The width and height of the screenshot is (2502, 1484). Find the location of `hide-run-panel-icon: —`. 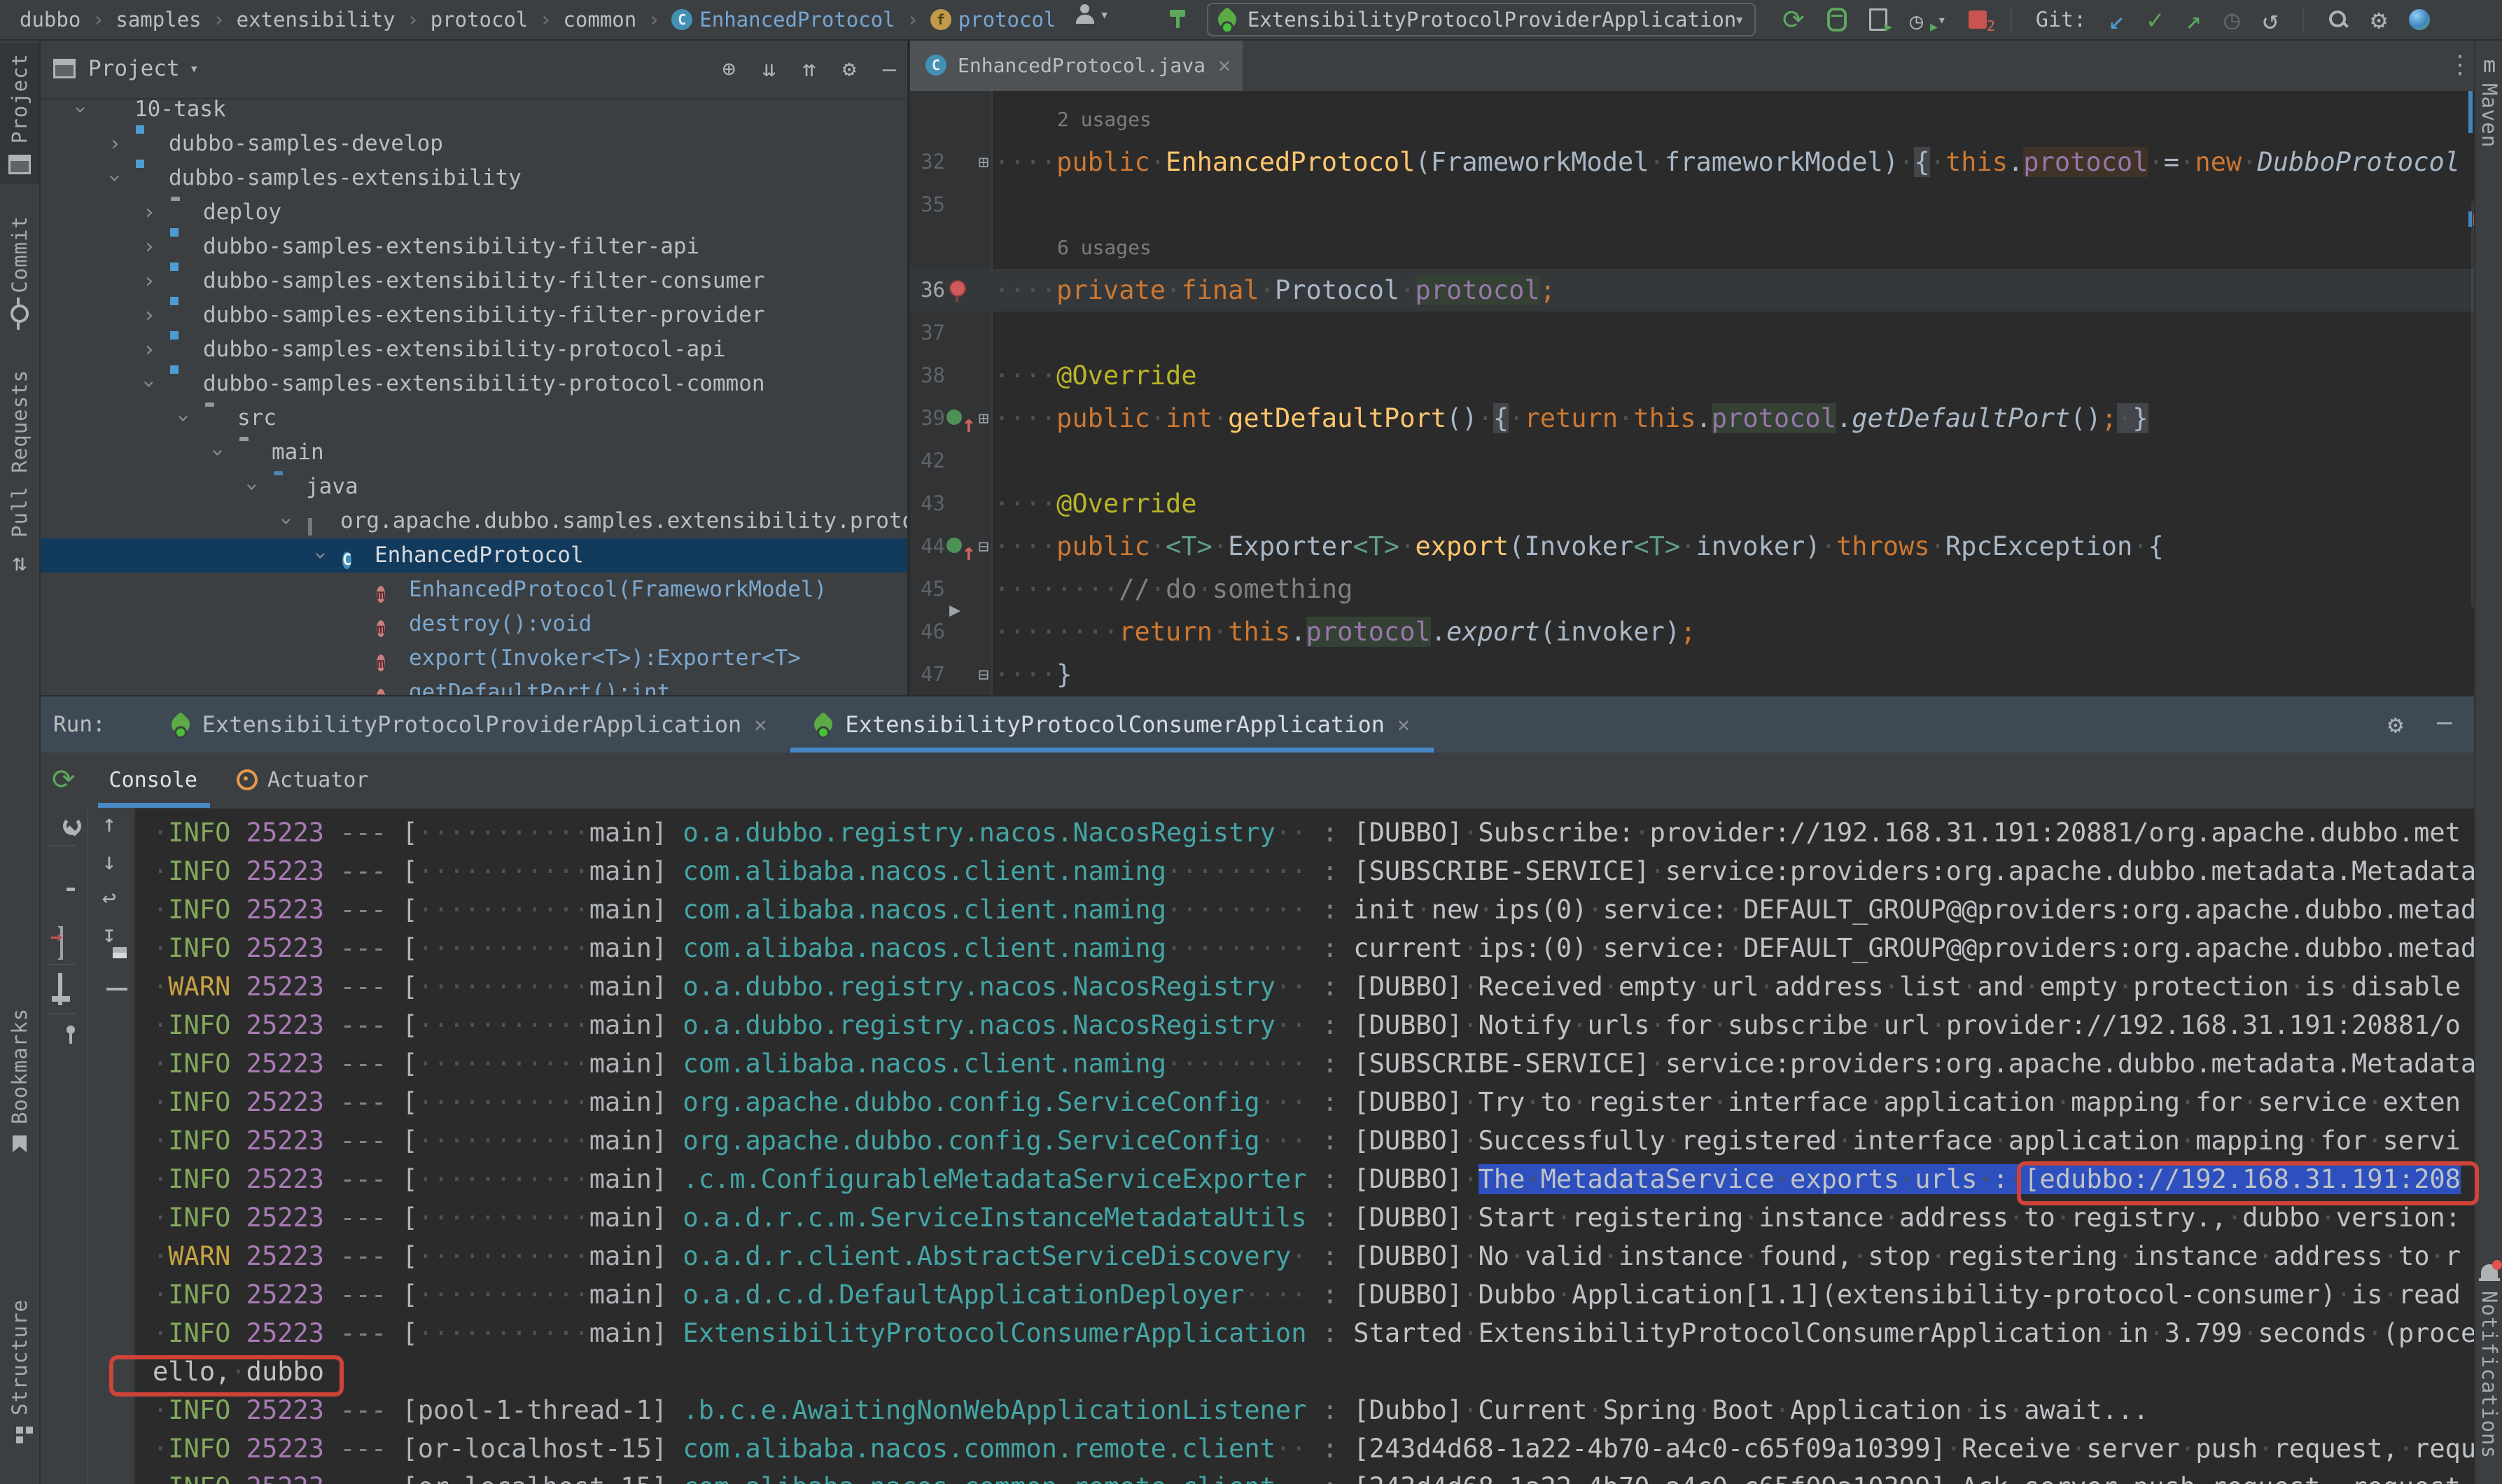

hide-run-panel-icon: — is located at coordinates (2444, 722).